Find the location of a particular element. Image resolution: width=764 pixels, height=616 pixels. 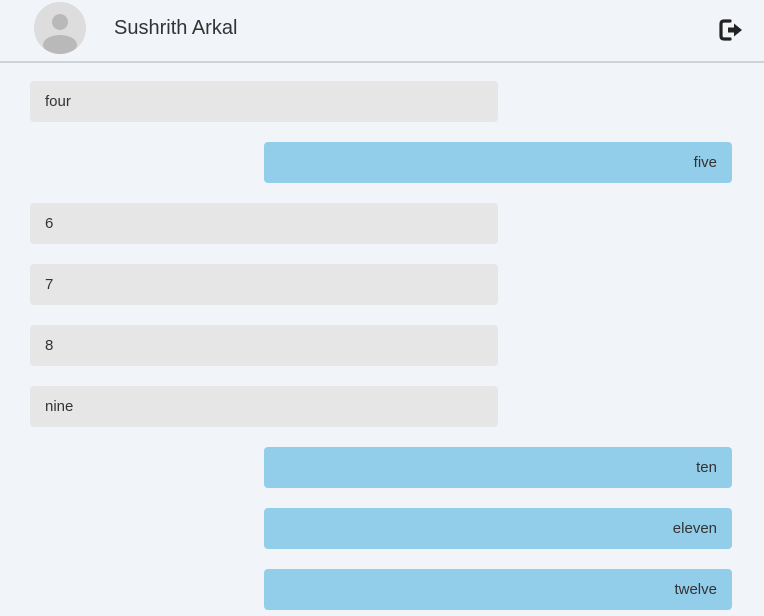

sent-message: five is located at coordinates (498, 162).